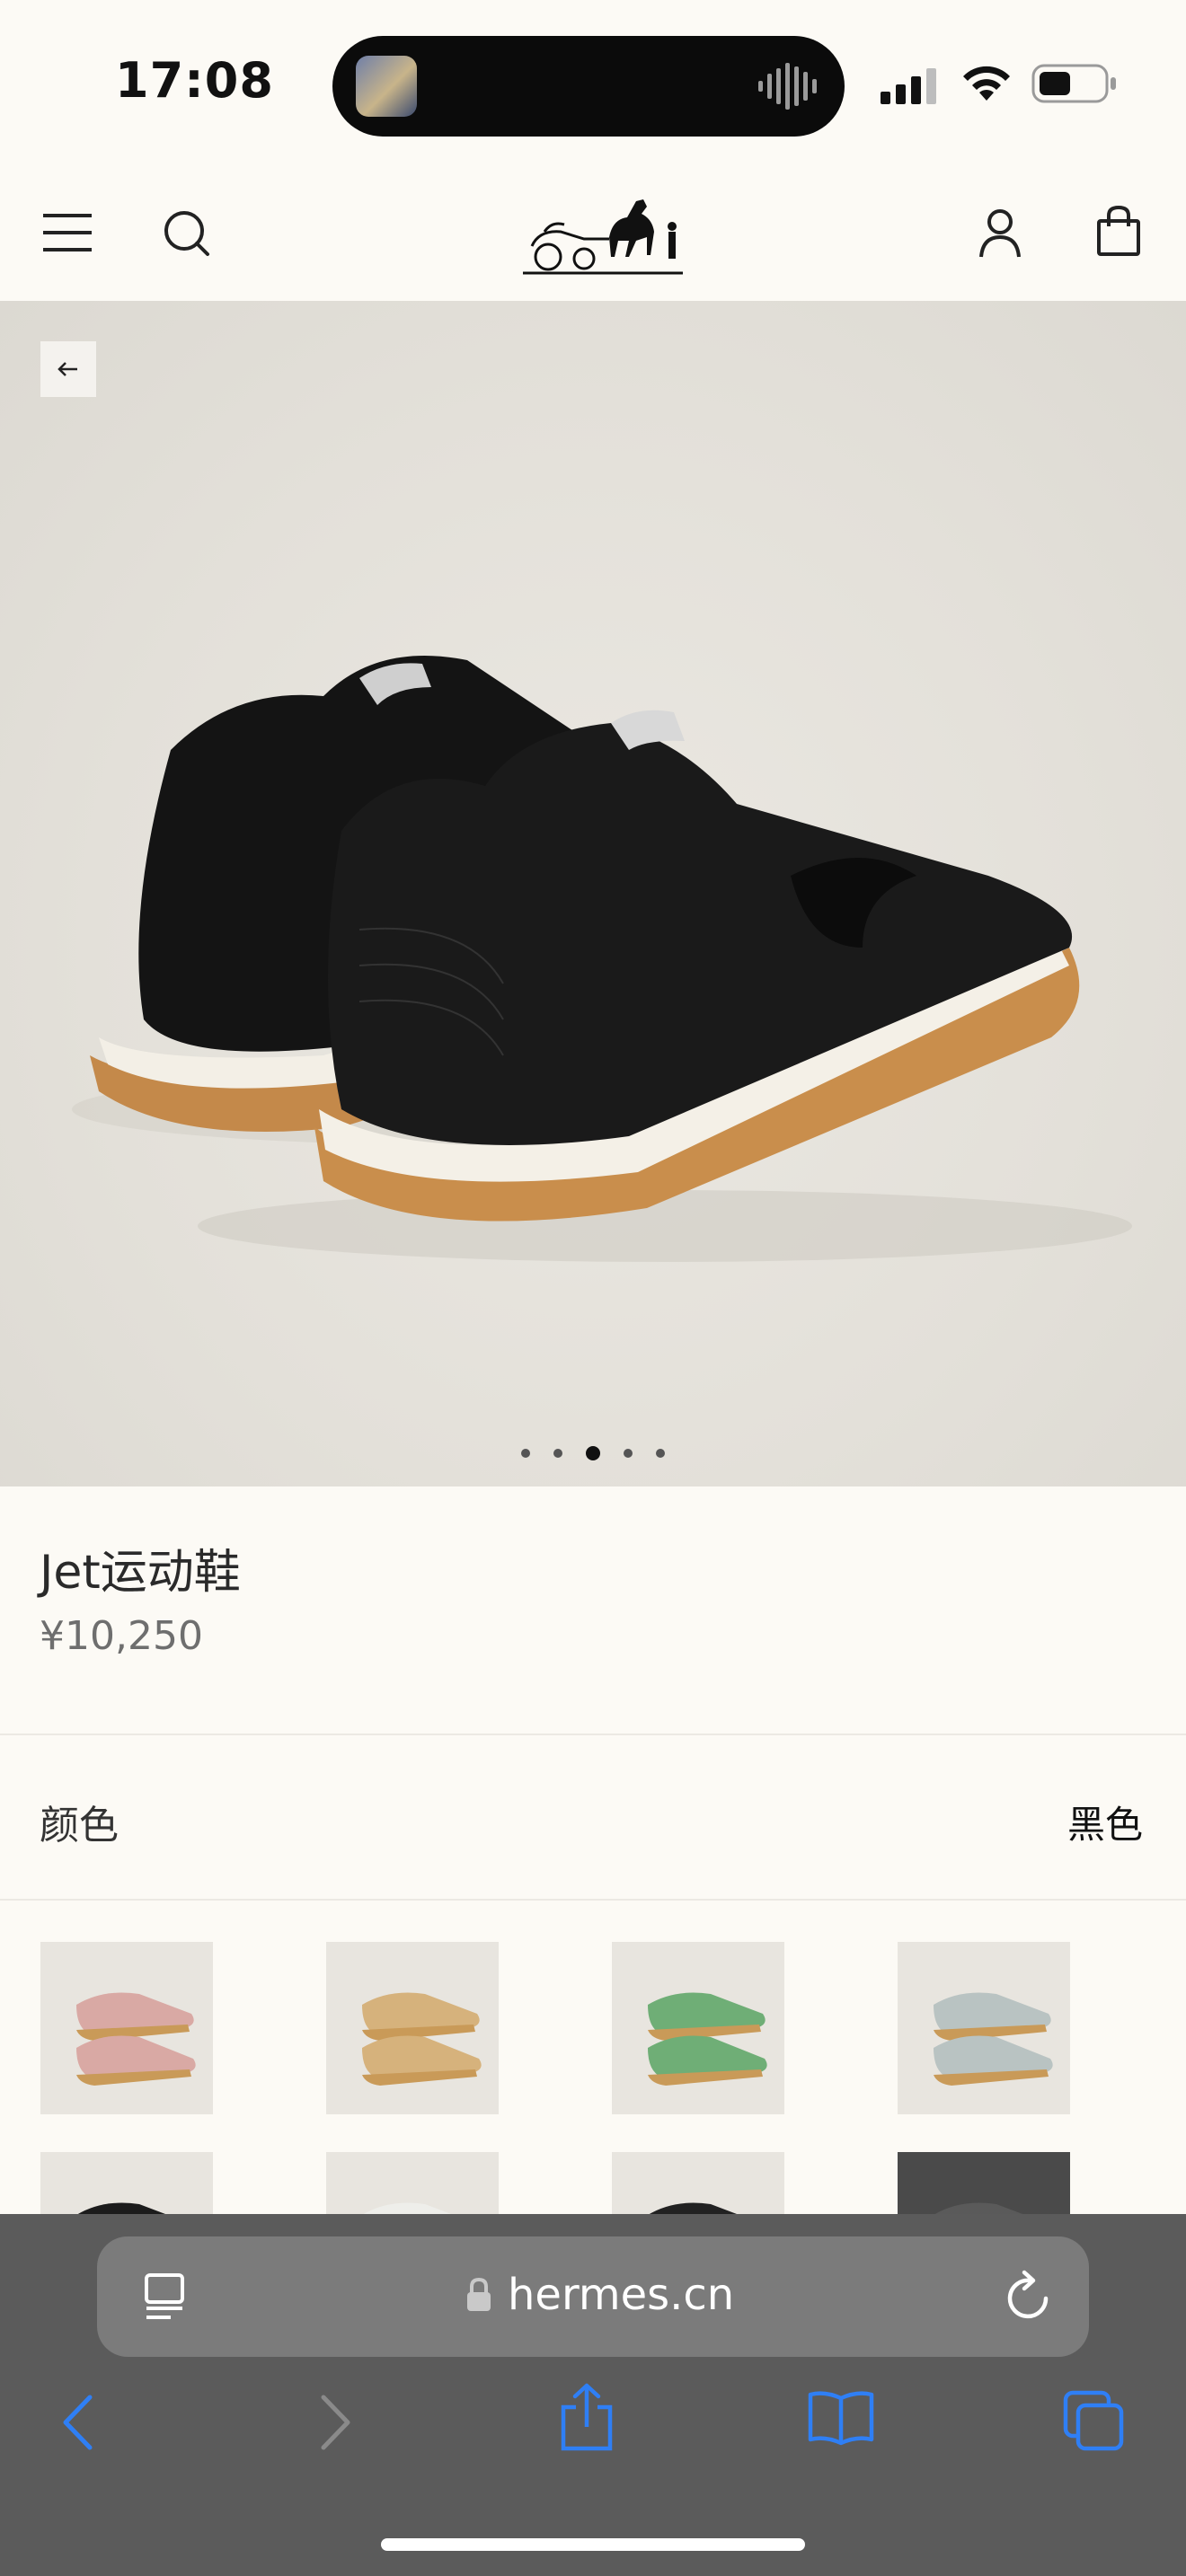  I want to click on menu-icon, so click(67, 233).